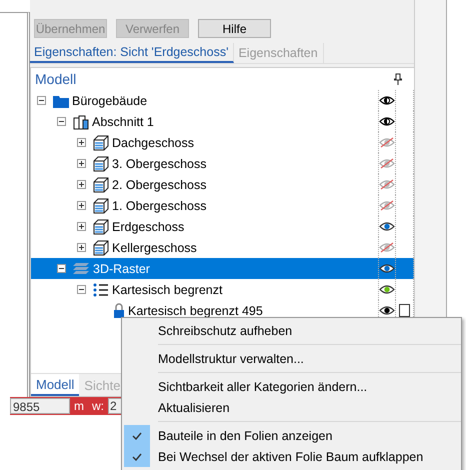 This screenshot has width=466, height=470. I want to click on tree-label: 2. Obergeschoss, so click(160, 185).